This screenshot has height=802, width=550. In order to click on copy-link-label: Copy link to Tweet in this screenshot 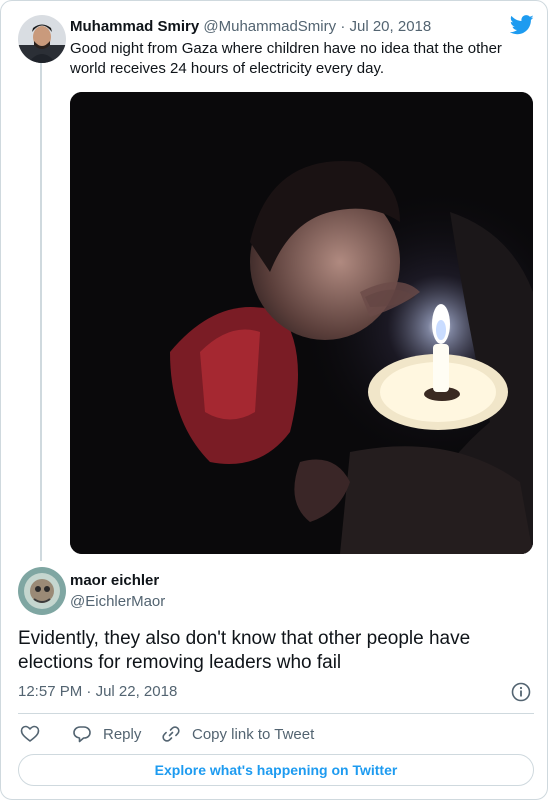, I will do `click(253, 734)`.